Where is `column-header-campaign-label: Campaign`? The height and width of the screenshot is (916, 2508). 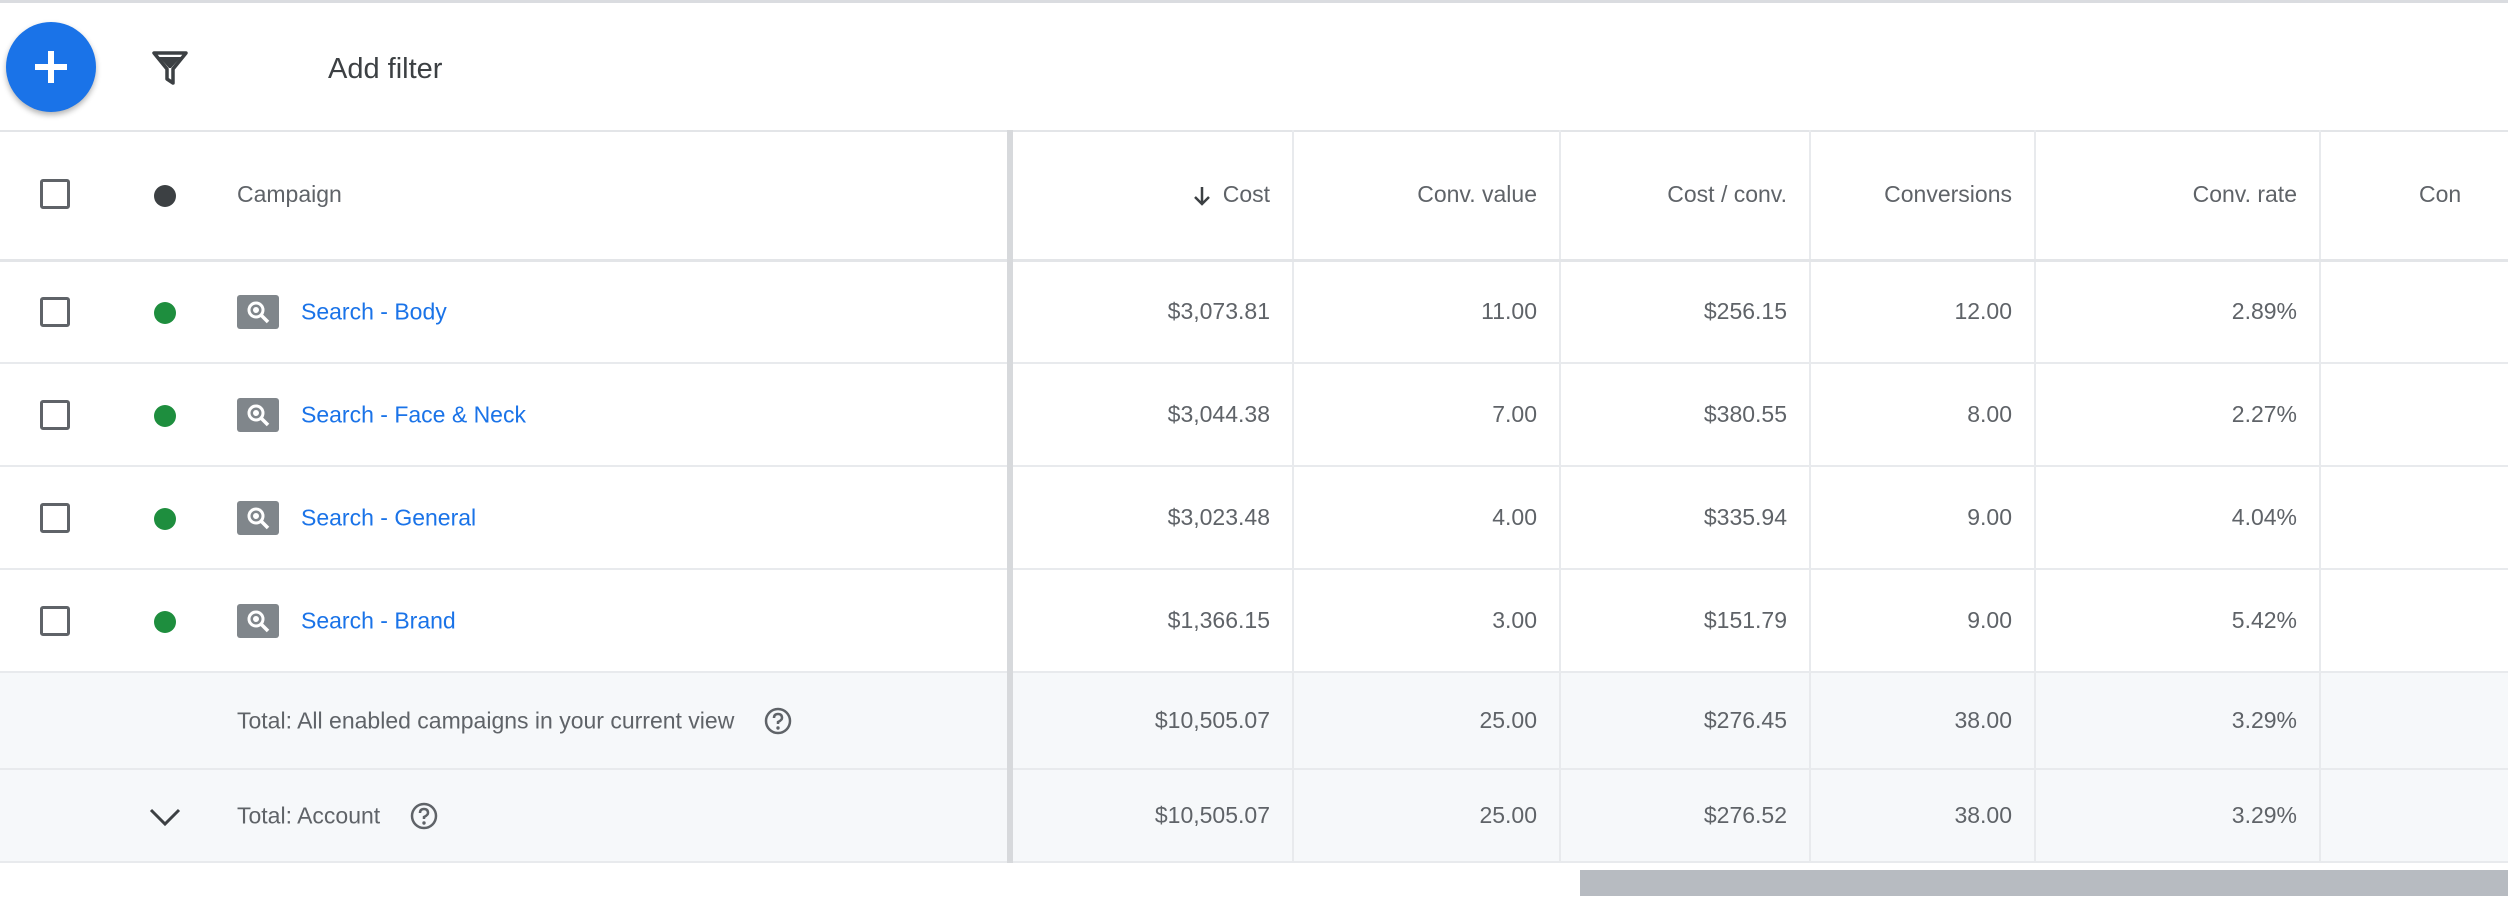 column-header-campaign-label: Campaign is located at coordinates (289, 193).